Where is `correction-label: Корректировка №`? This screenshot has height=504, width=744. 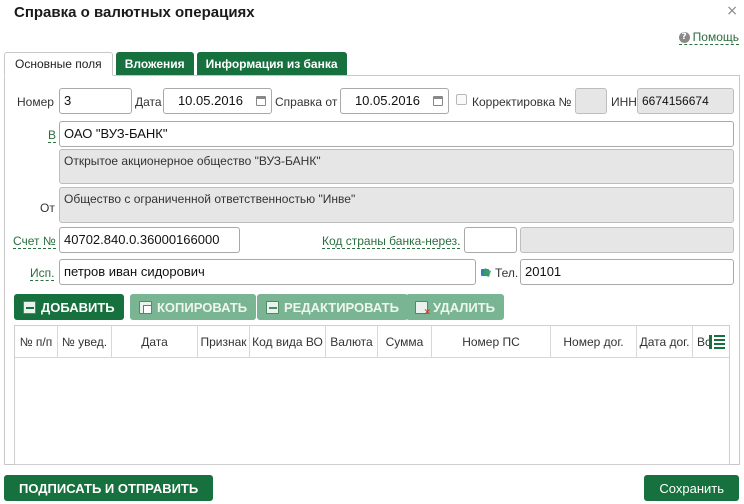 correction-label: Корректировка № is located at coordinates (522, 102).